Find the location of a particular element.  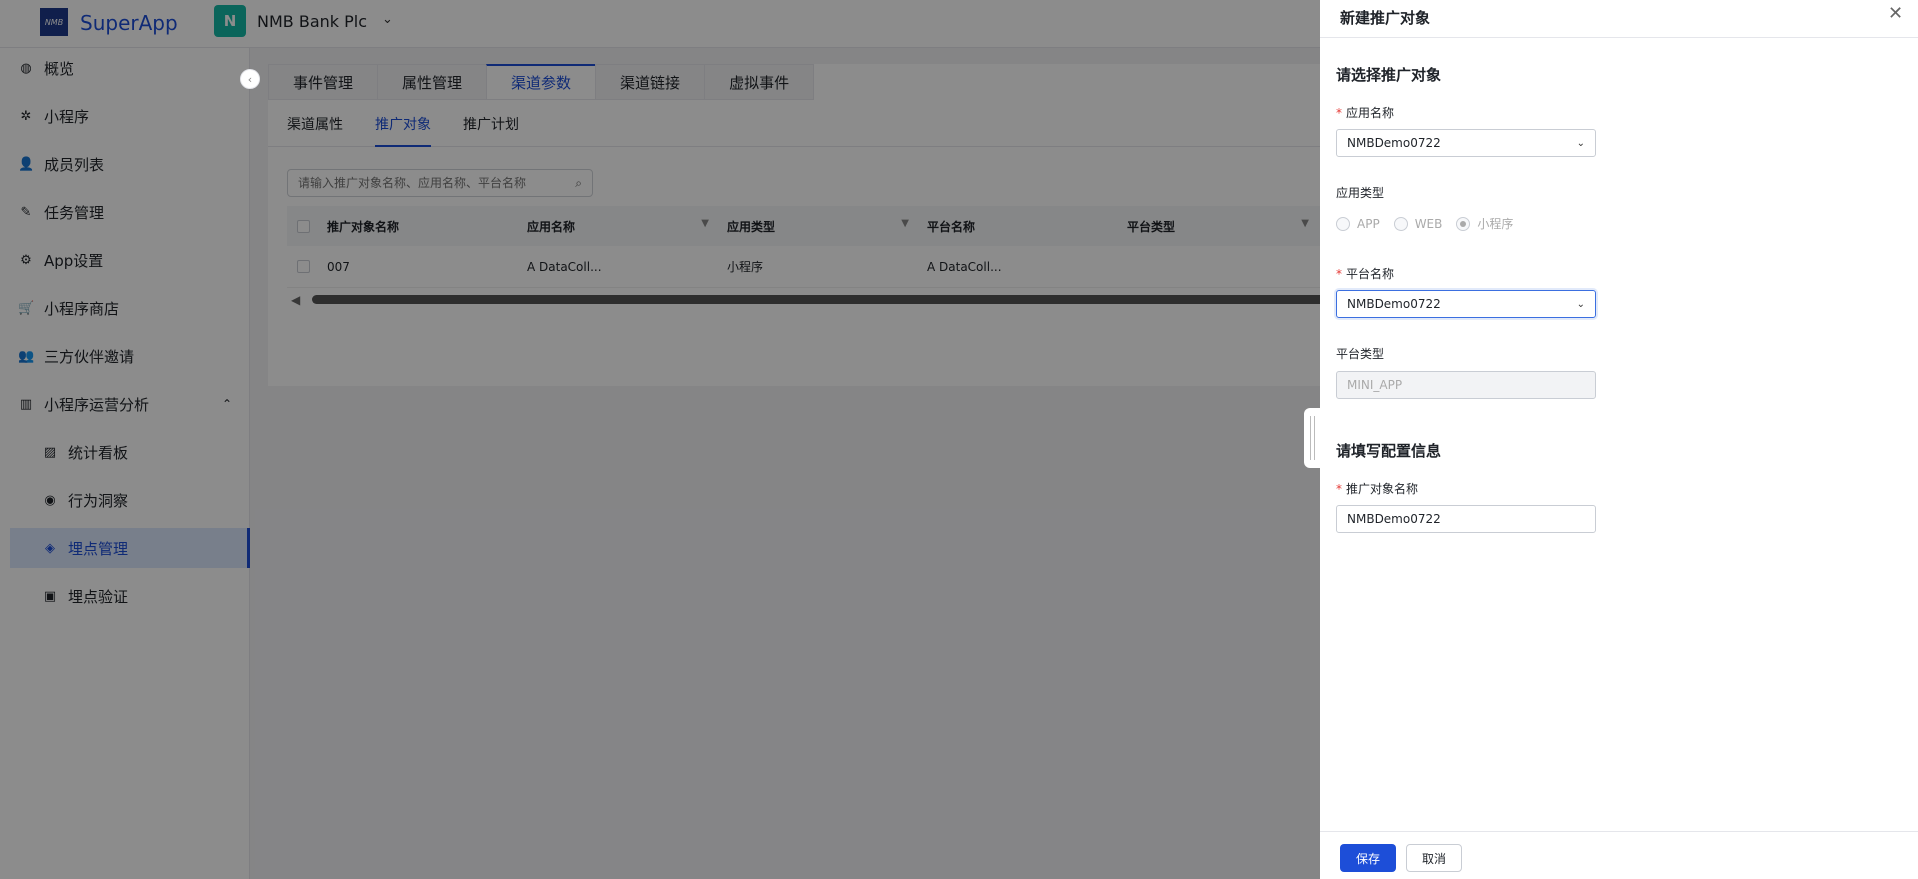

close-icon: ✕ is located at coordinates (1895, 13).